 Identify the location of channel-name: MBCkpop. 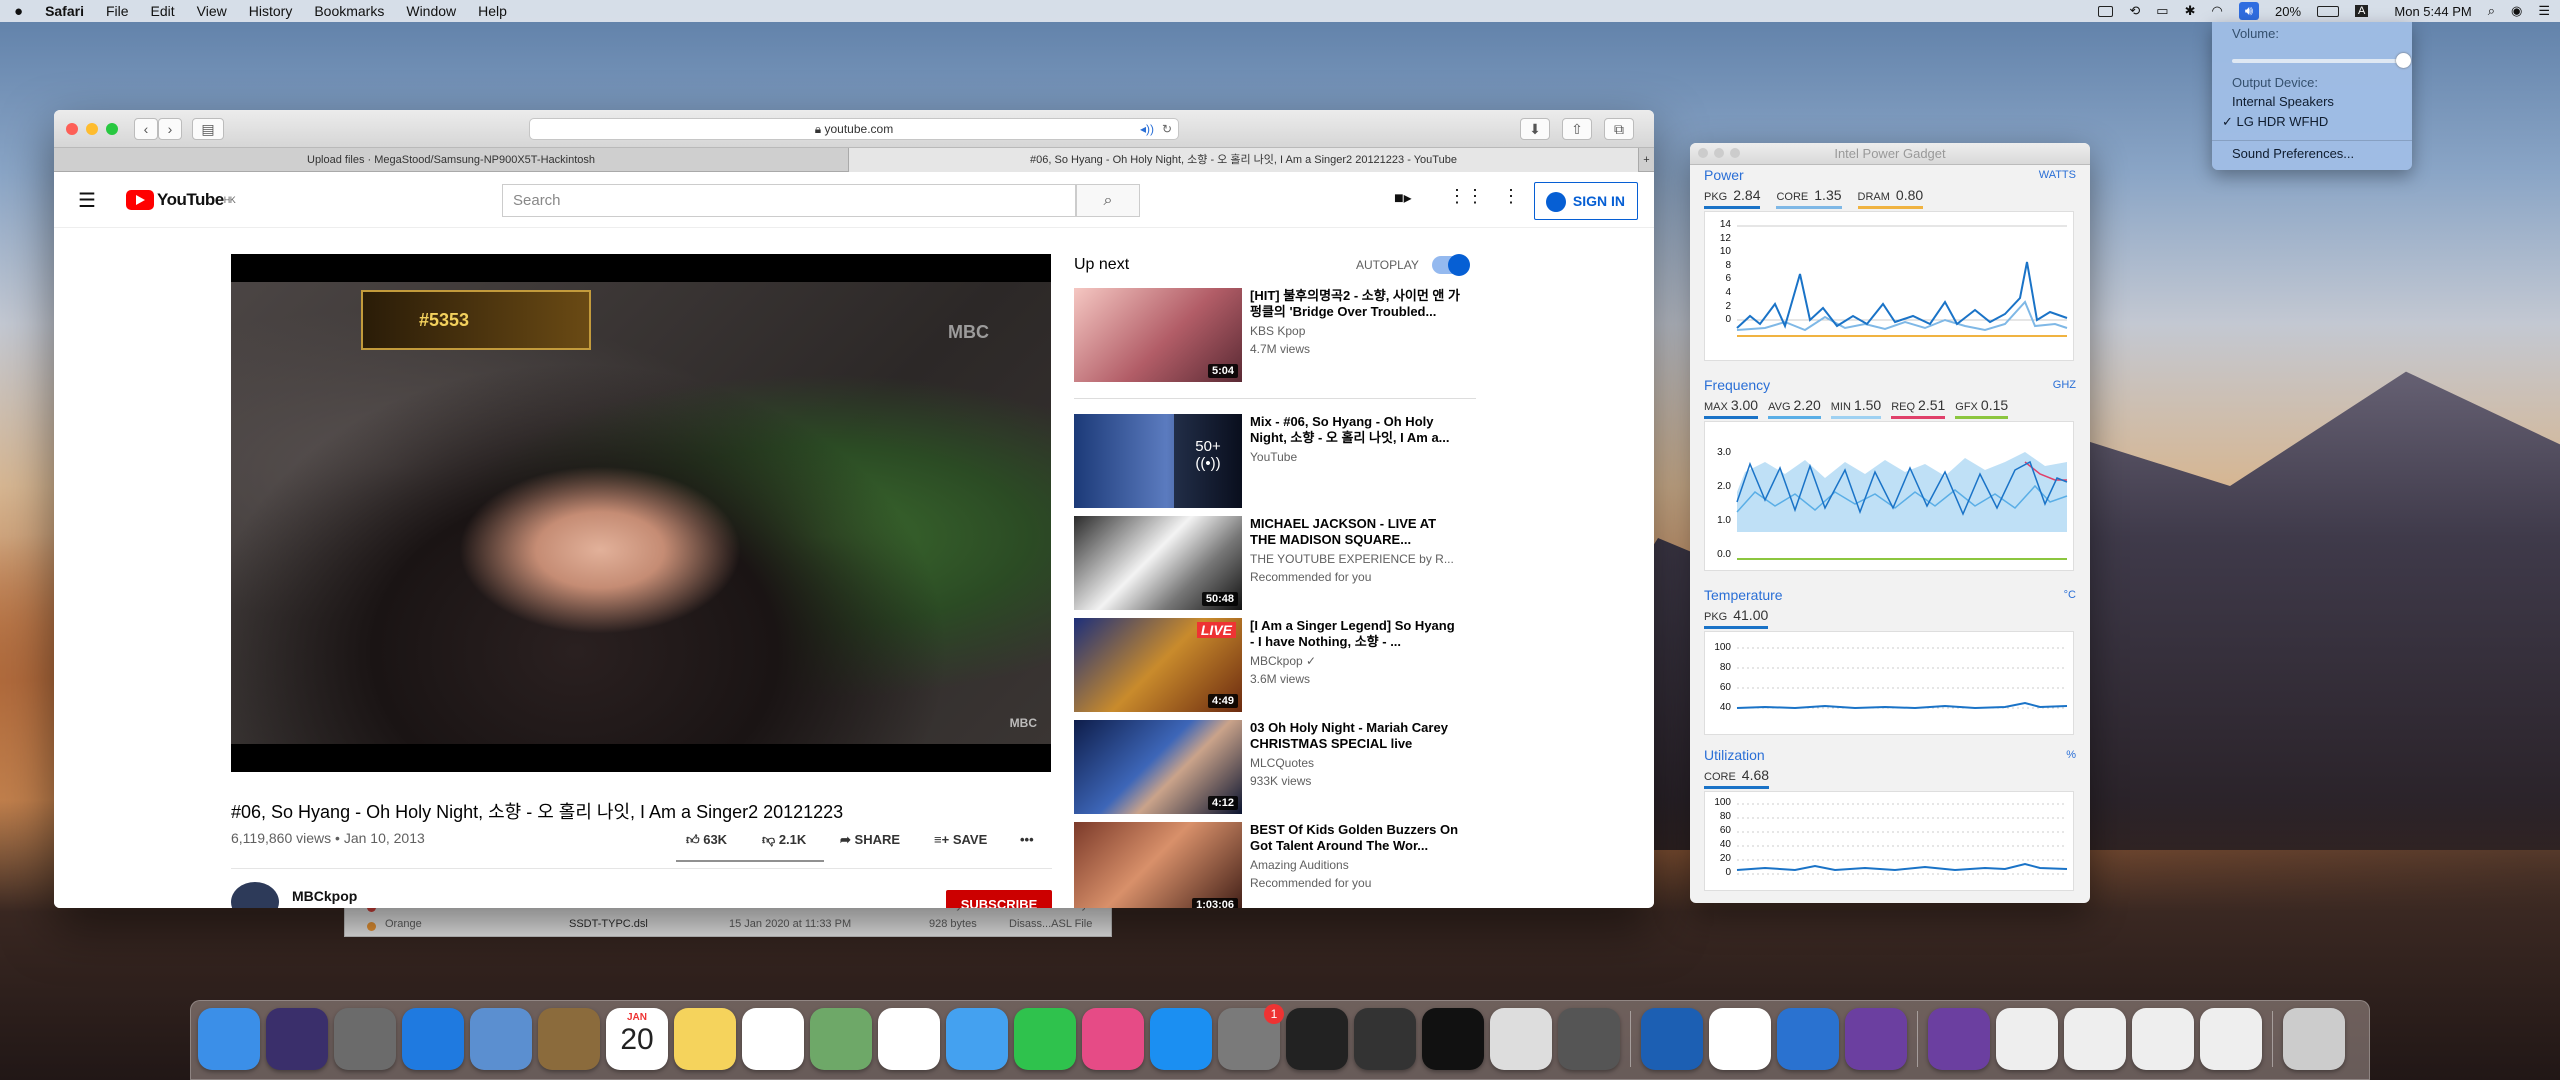
(324, 896).